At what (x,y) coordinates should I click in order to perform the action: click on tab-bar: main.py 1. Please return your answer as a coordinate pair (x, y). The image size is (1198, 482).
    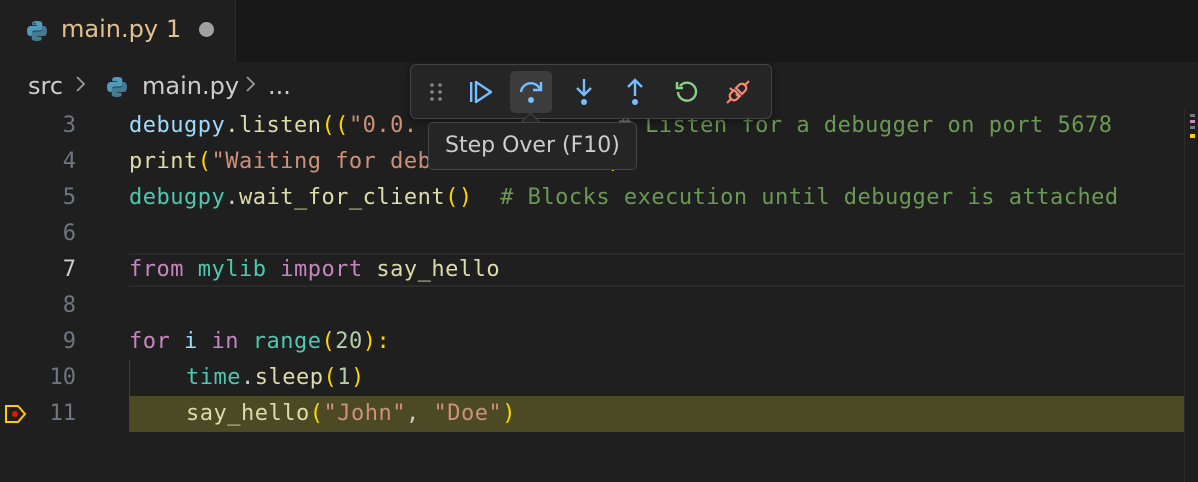
    Looking at the image, I should click on (599, 31).